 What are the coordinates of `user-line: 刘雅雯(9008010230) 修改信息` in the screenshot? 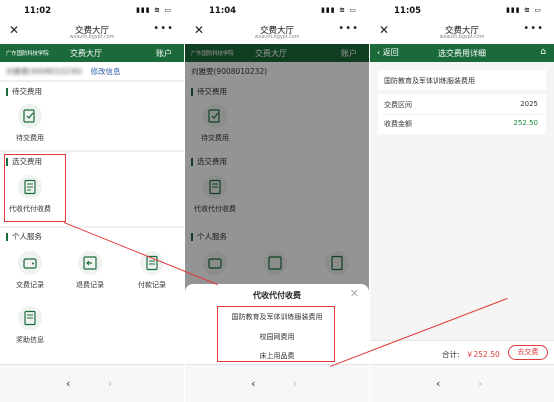 It's located at (63, 71).